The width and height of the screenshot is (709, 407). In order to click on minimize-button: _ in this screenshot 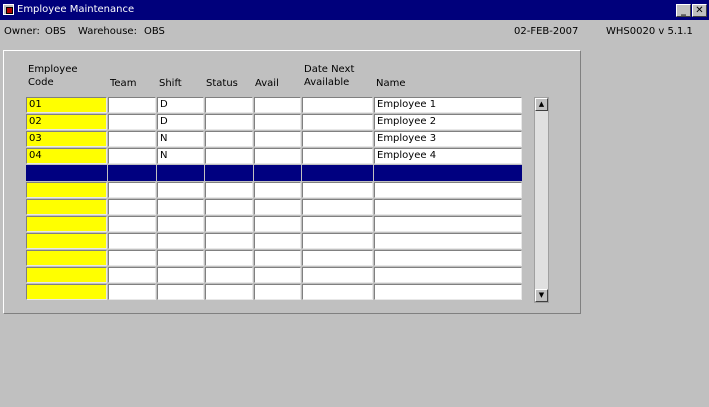, I will do `click(683, 10)`.